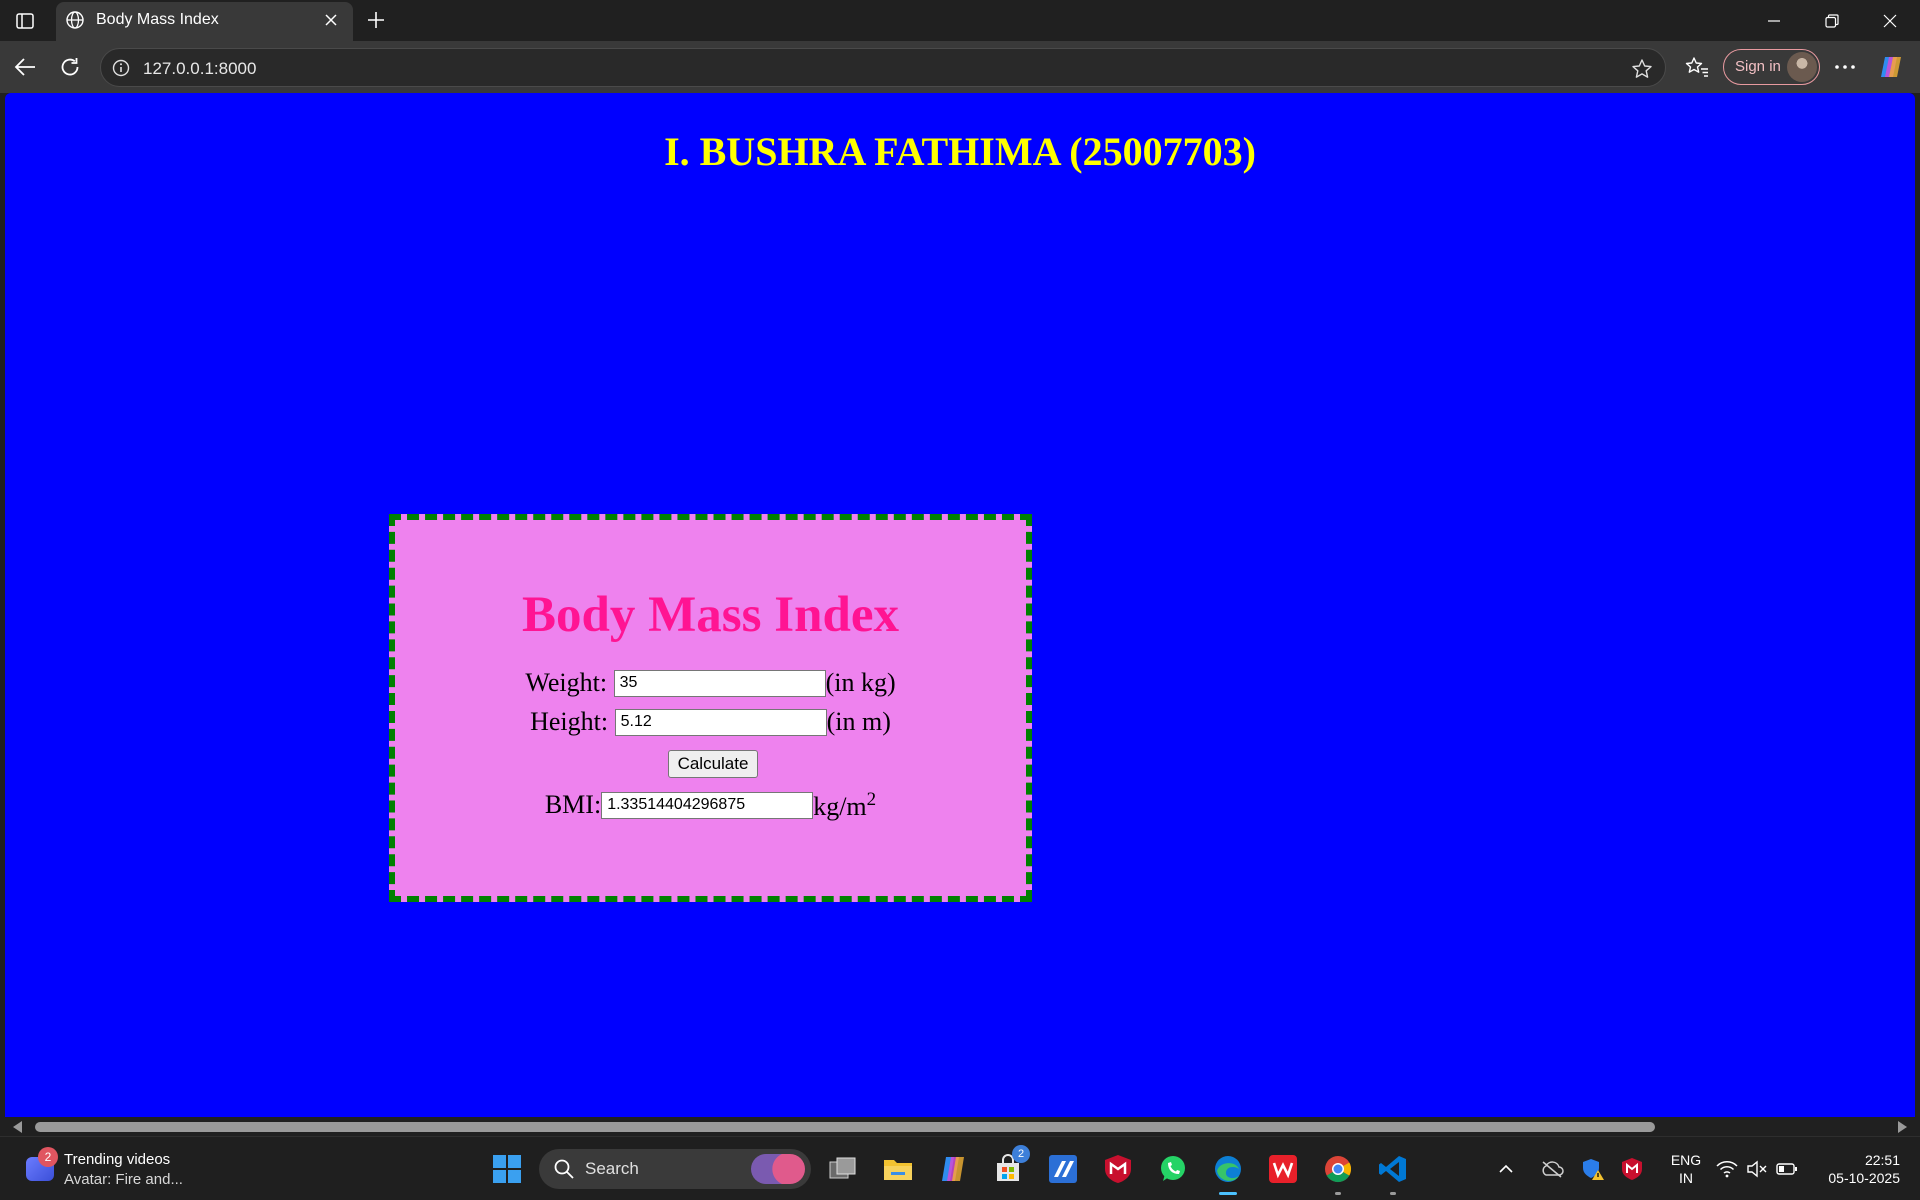 Image resolution: width=1920 pixels, height=1200 pixels. I want to click on height-input, so click(720, 722).